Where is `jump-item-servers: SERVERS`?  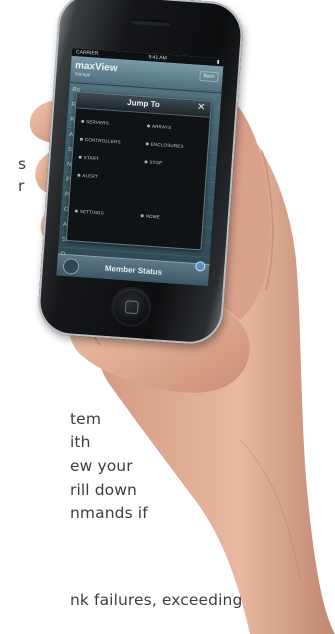
jump-item-servers: SERVERS is located at coordinates (95, 122).